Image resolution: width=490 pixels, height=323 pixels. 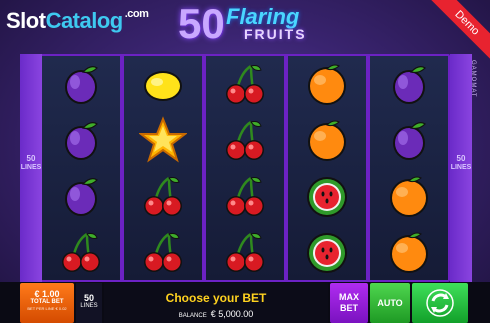 What do you see at coordinates (163, 84) in the screenshot?
I see `lemon-symbol` at bounding box center [163, 84].